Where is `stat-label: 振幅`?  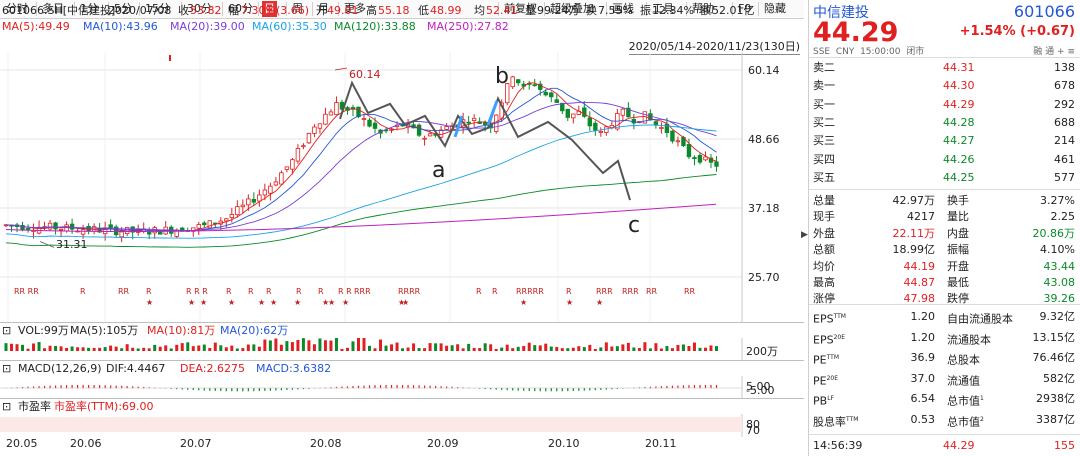 stat-label: 振幅 is located at coordinates (958, 250).